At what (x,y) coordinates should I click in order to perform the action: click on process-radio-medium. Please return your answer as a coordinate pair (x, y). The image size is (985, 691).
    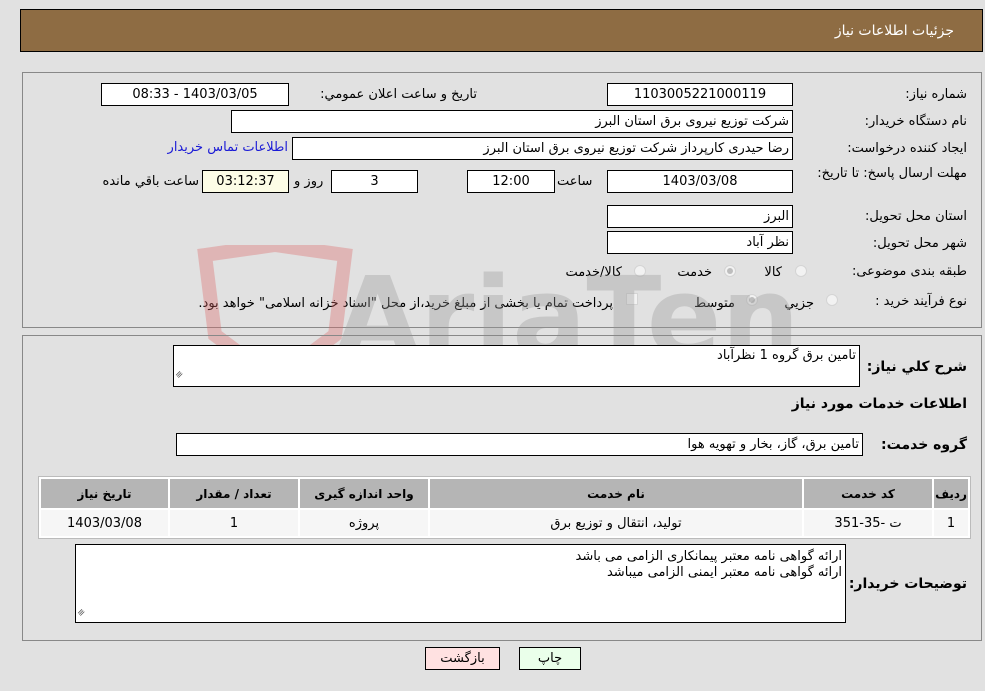
    Looking at the image, I should click on (752, 300).